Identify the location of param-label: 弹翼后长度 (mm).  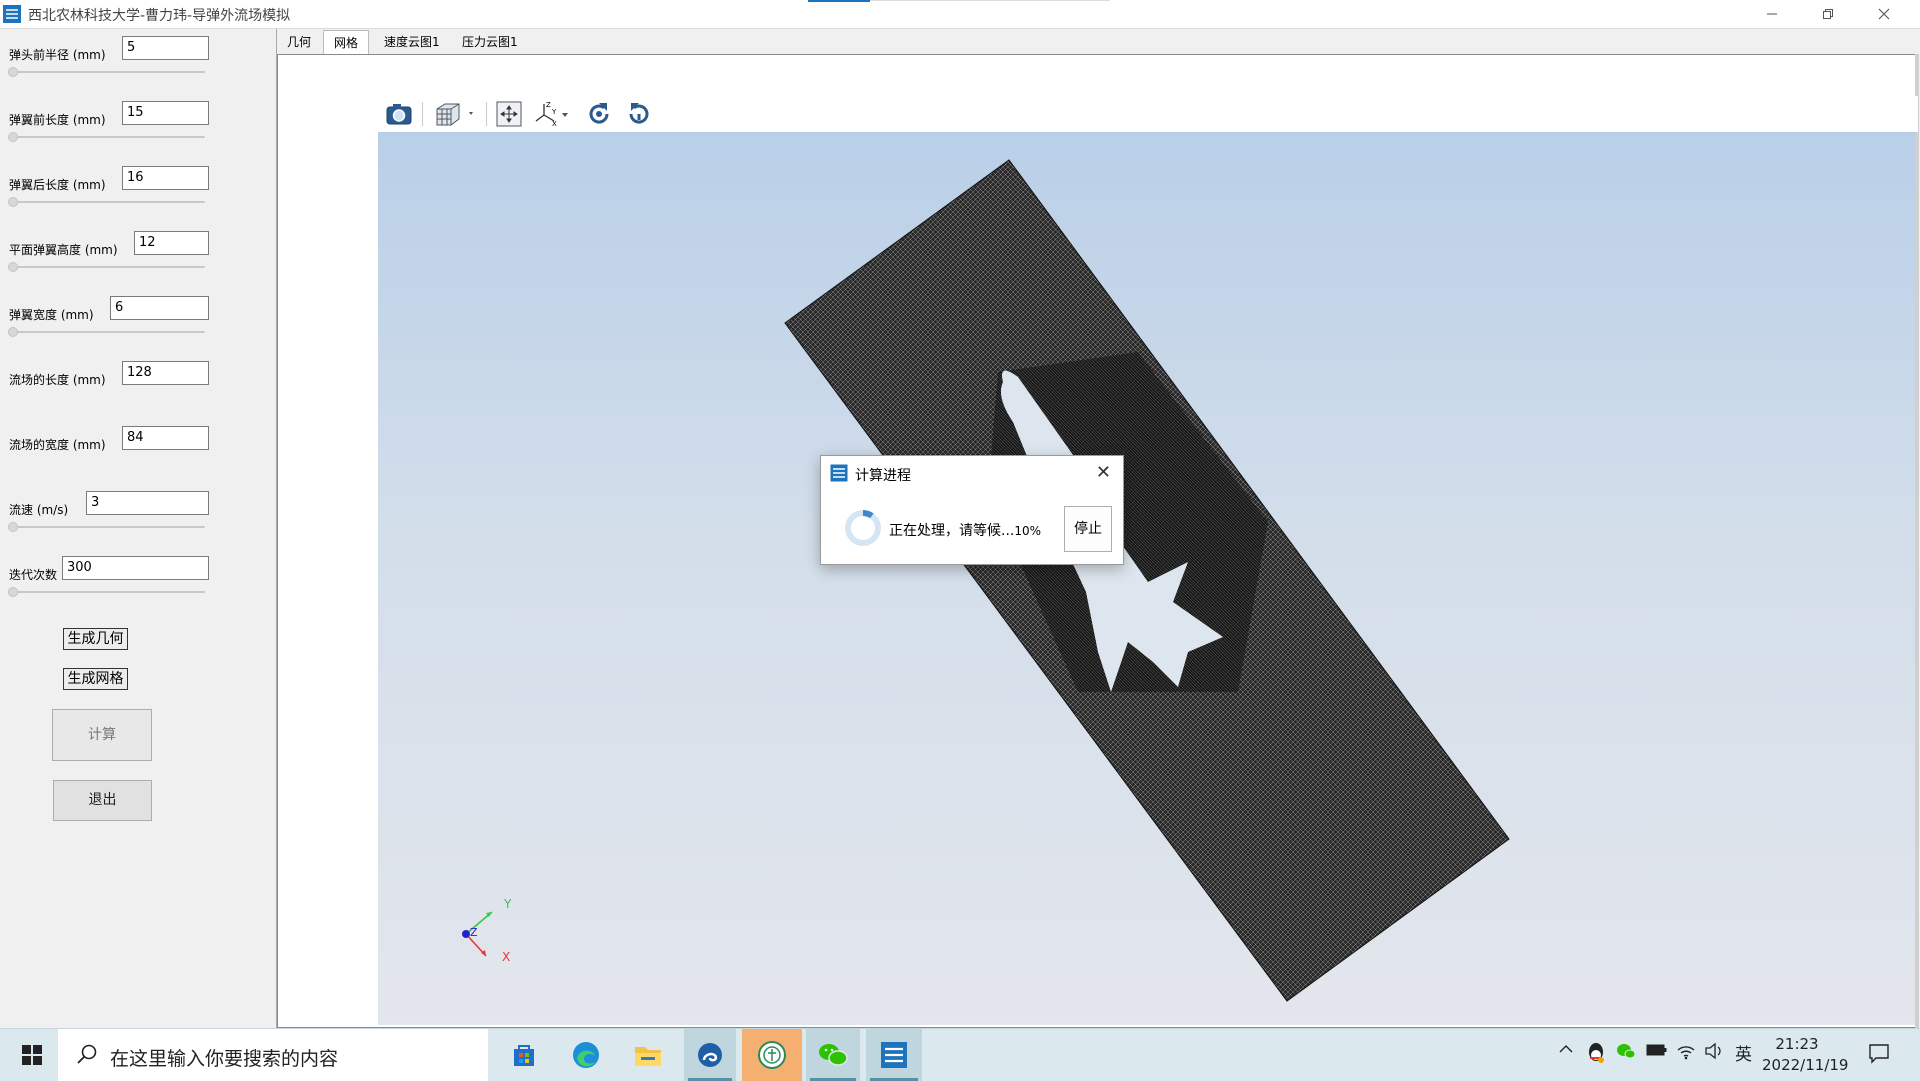
(57, 185).